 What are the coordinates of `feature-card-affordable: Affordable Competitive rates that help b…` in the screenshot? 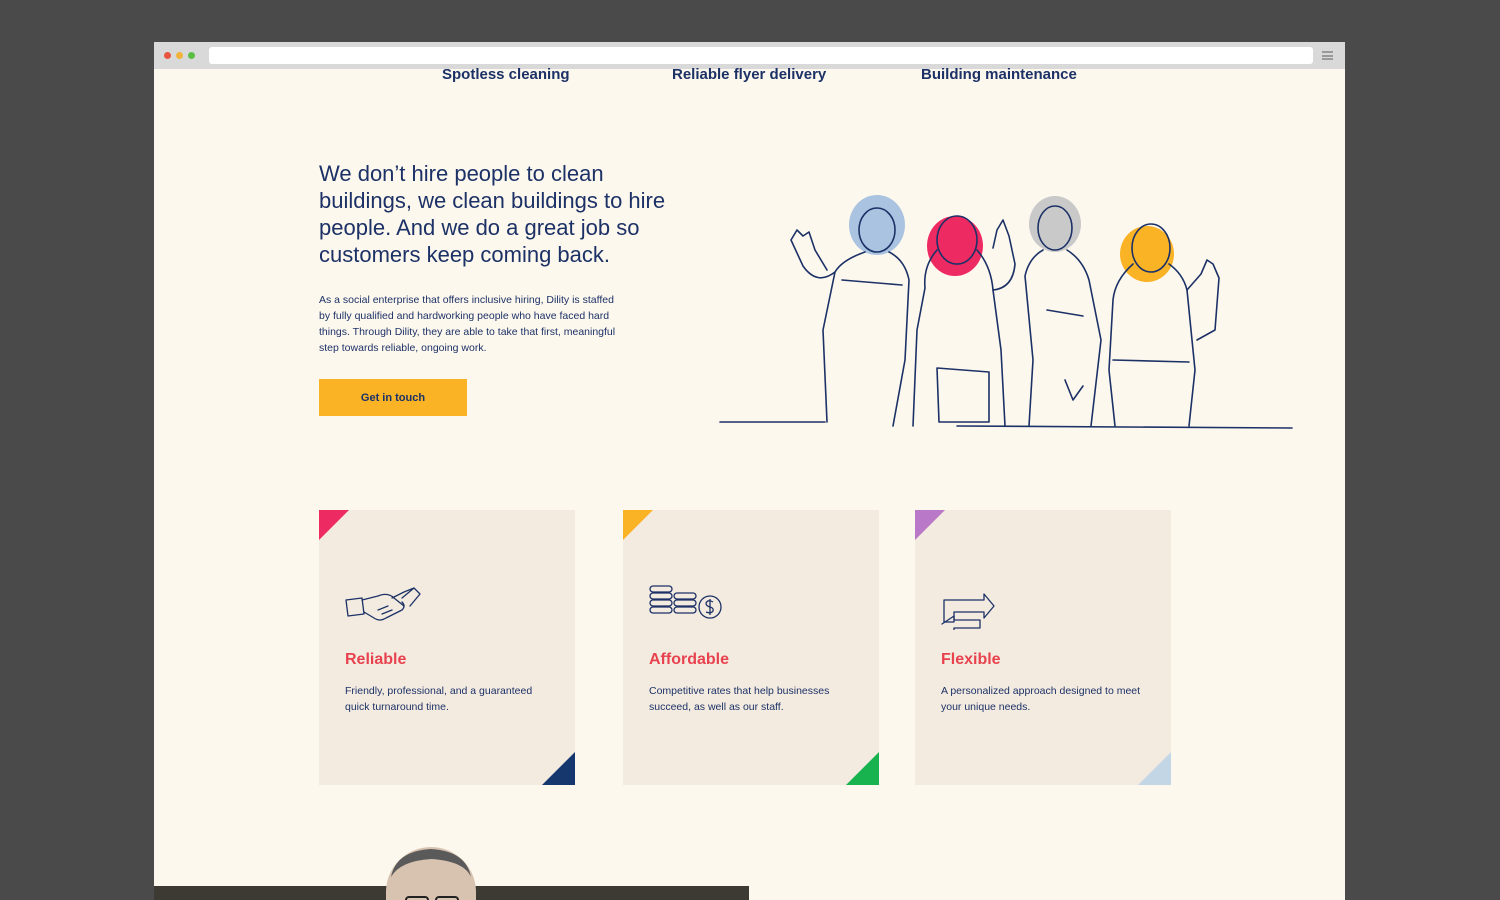 It's located at (751, 647).